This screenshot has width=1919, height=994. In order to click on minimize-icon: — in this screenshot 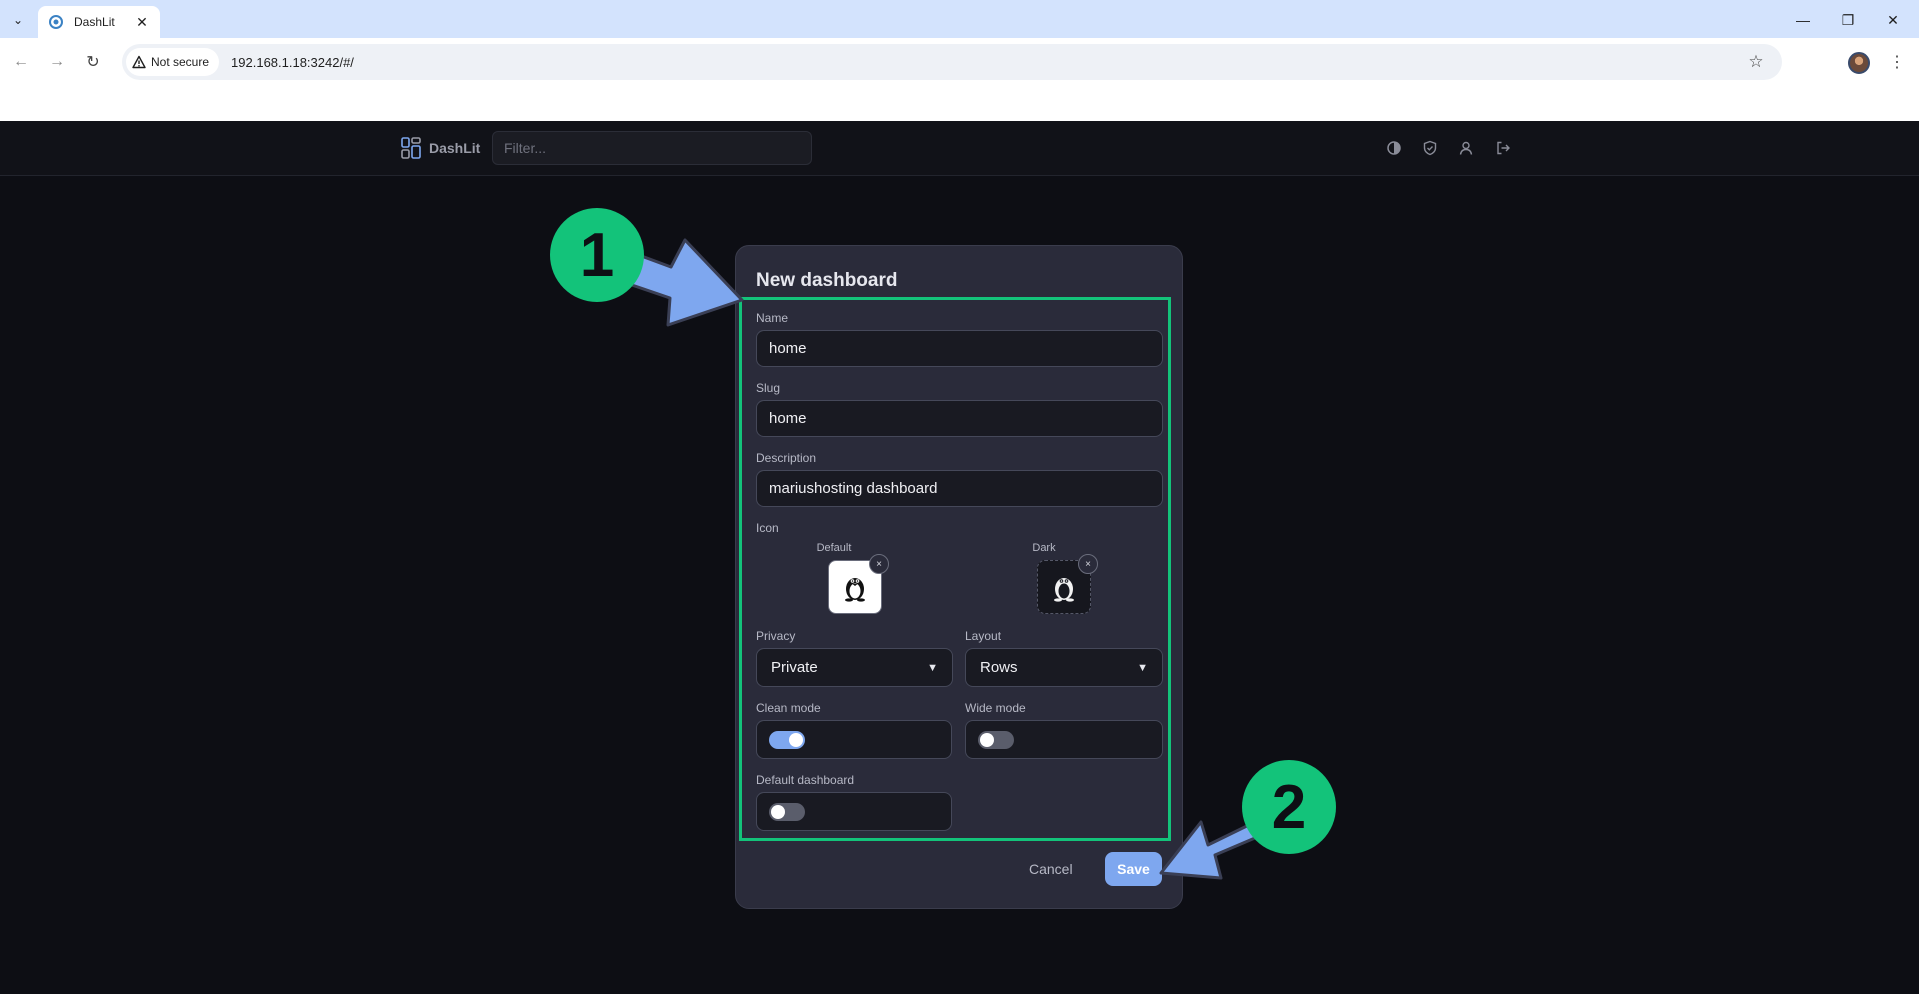, I will do `click(1803, 20)`.